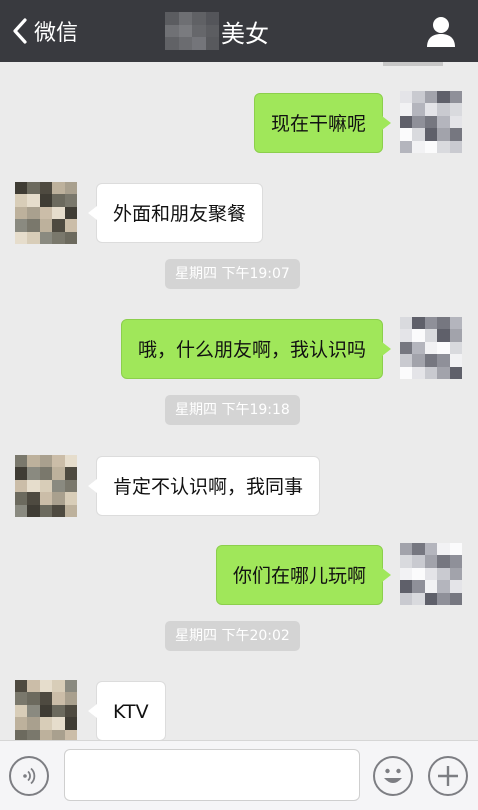  I want to click on message-bubble-received: KTV, so click(127, 710).